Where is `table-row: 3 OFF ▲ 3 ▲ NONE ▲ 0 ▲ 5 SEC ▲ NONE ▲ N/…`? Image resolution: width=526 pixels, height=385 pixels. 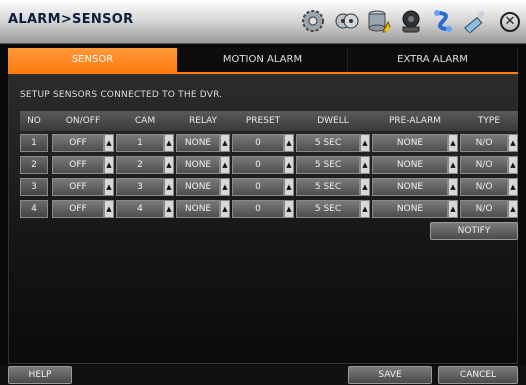 table-row: 3 OFF ▲ 3 ▲ NONE ▲ 0 ▲ 5 SEC ▲ NONE ▲ N/… is located at coordinates (269, 187).